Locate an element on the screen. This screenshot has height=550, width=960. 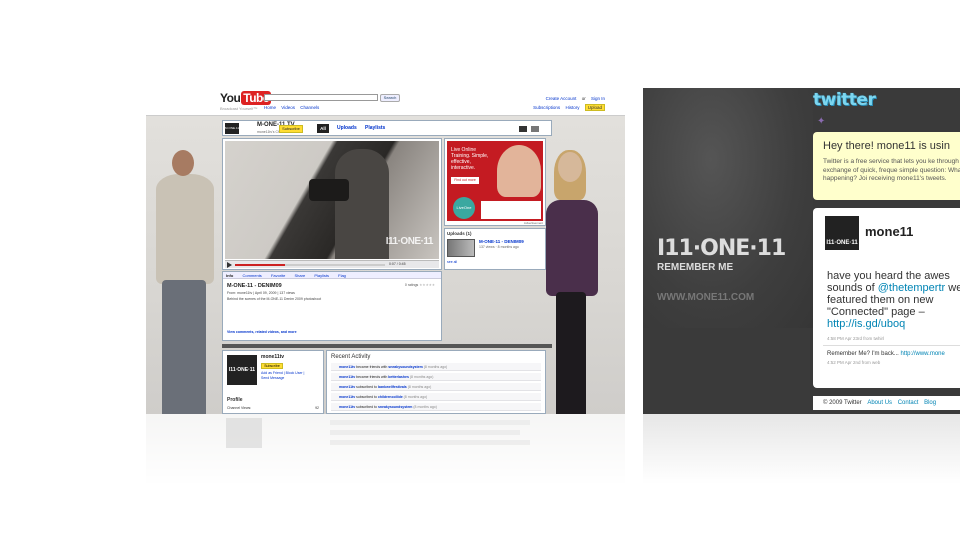
activity-target: childrencollide is located at coordinates (390, 397).